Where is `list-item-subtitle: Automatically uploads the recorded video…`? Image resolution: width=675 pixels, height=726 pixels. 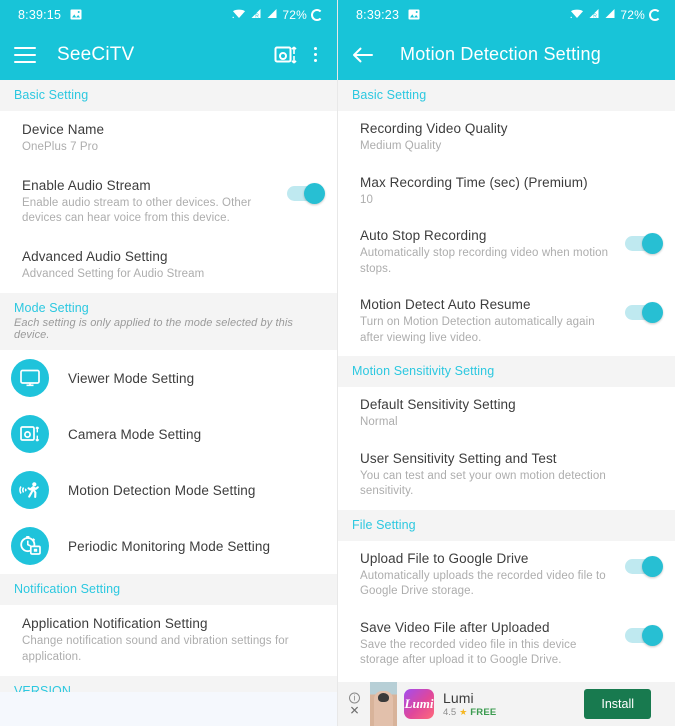
list-item-subtitle: Automatically uploads the recorded video… is located at coordinates (483, 583).